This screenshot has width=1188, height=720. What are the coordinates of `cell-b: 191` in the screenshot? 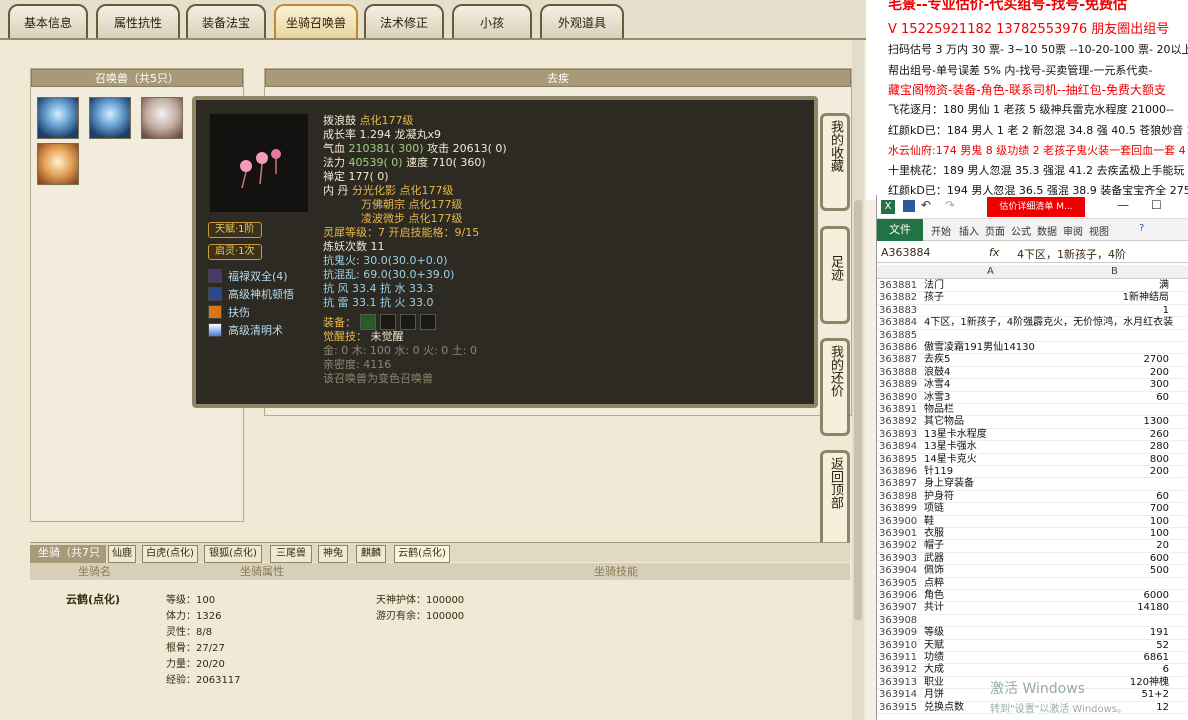 It's located at (1115, 633).